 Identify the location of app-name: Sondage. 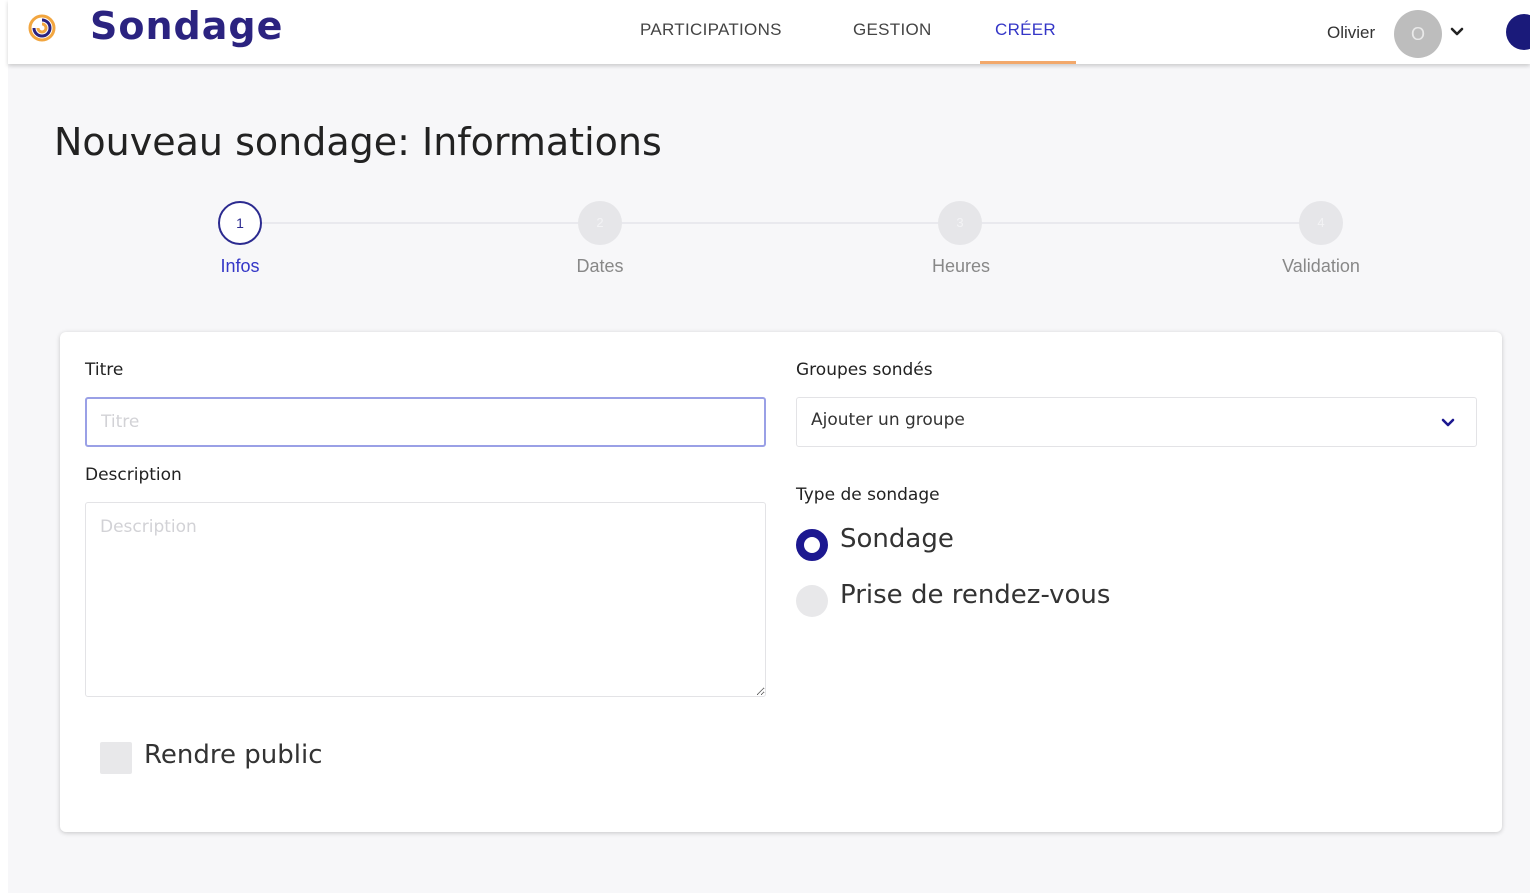
(186, 26).